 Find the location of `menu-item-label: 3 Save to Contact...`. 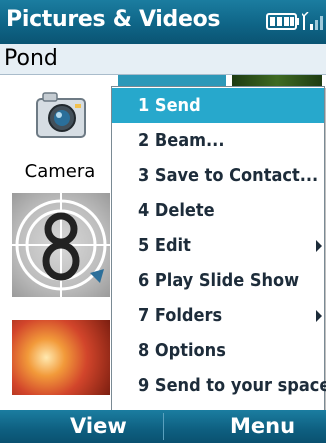

menu-item-label: 3 Save to Contact... is located at coordinates (228, 175).